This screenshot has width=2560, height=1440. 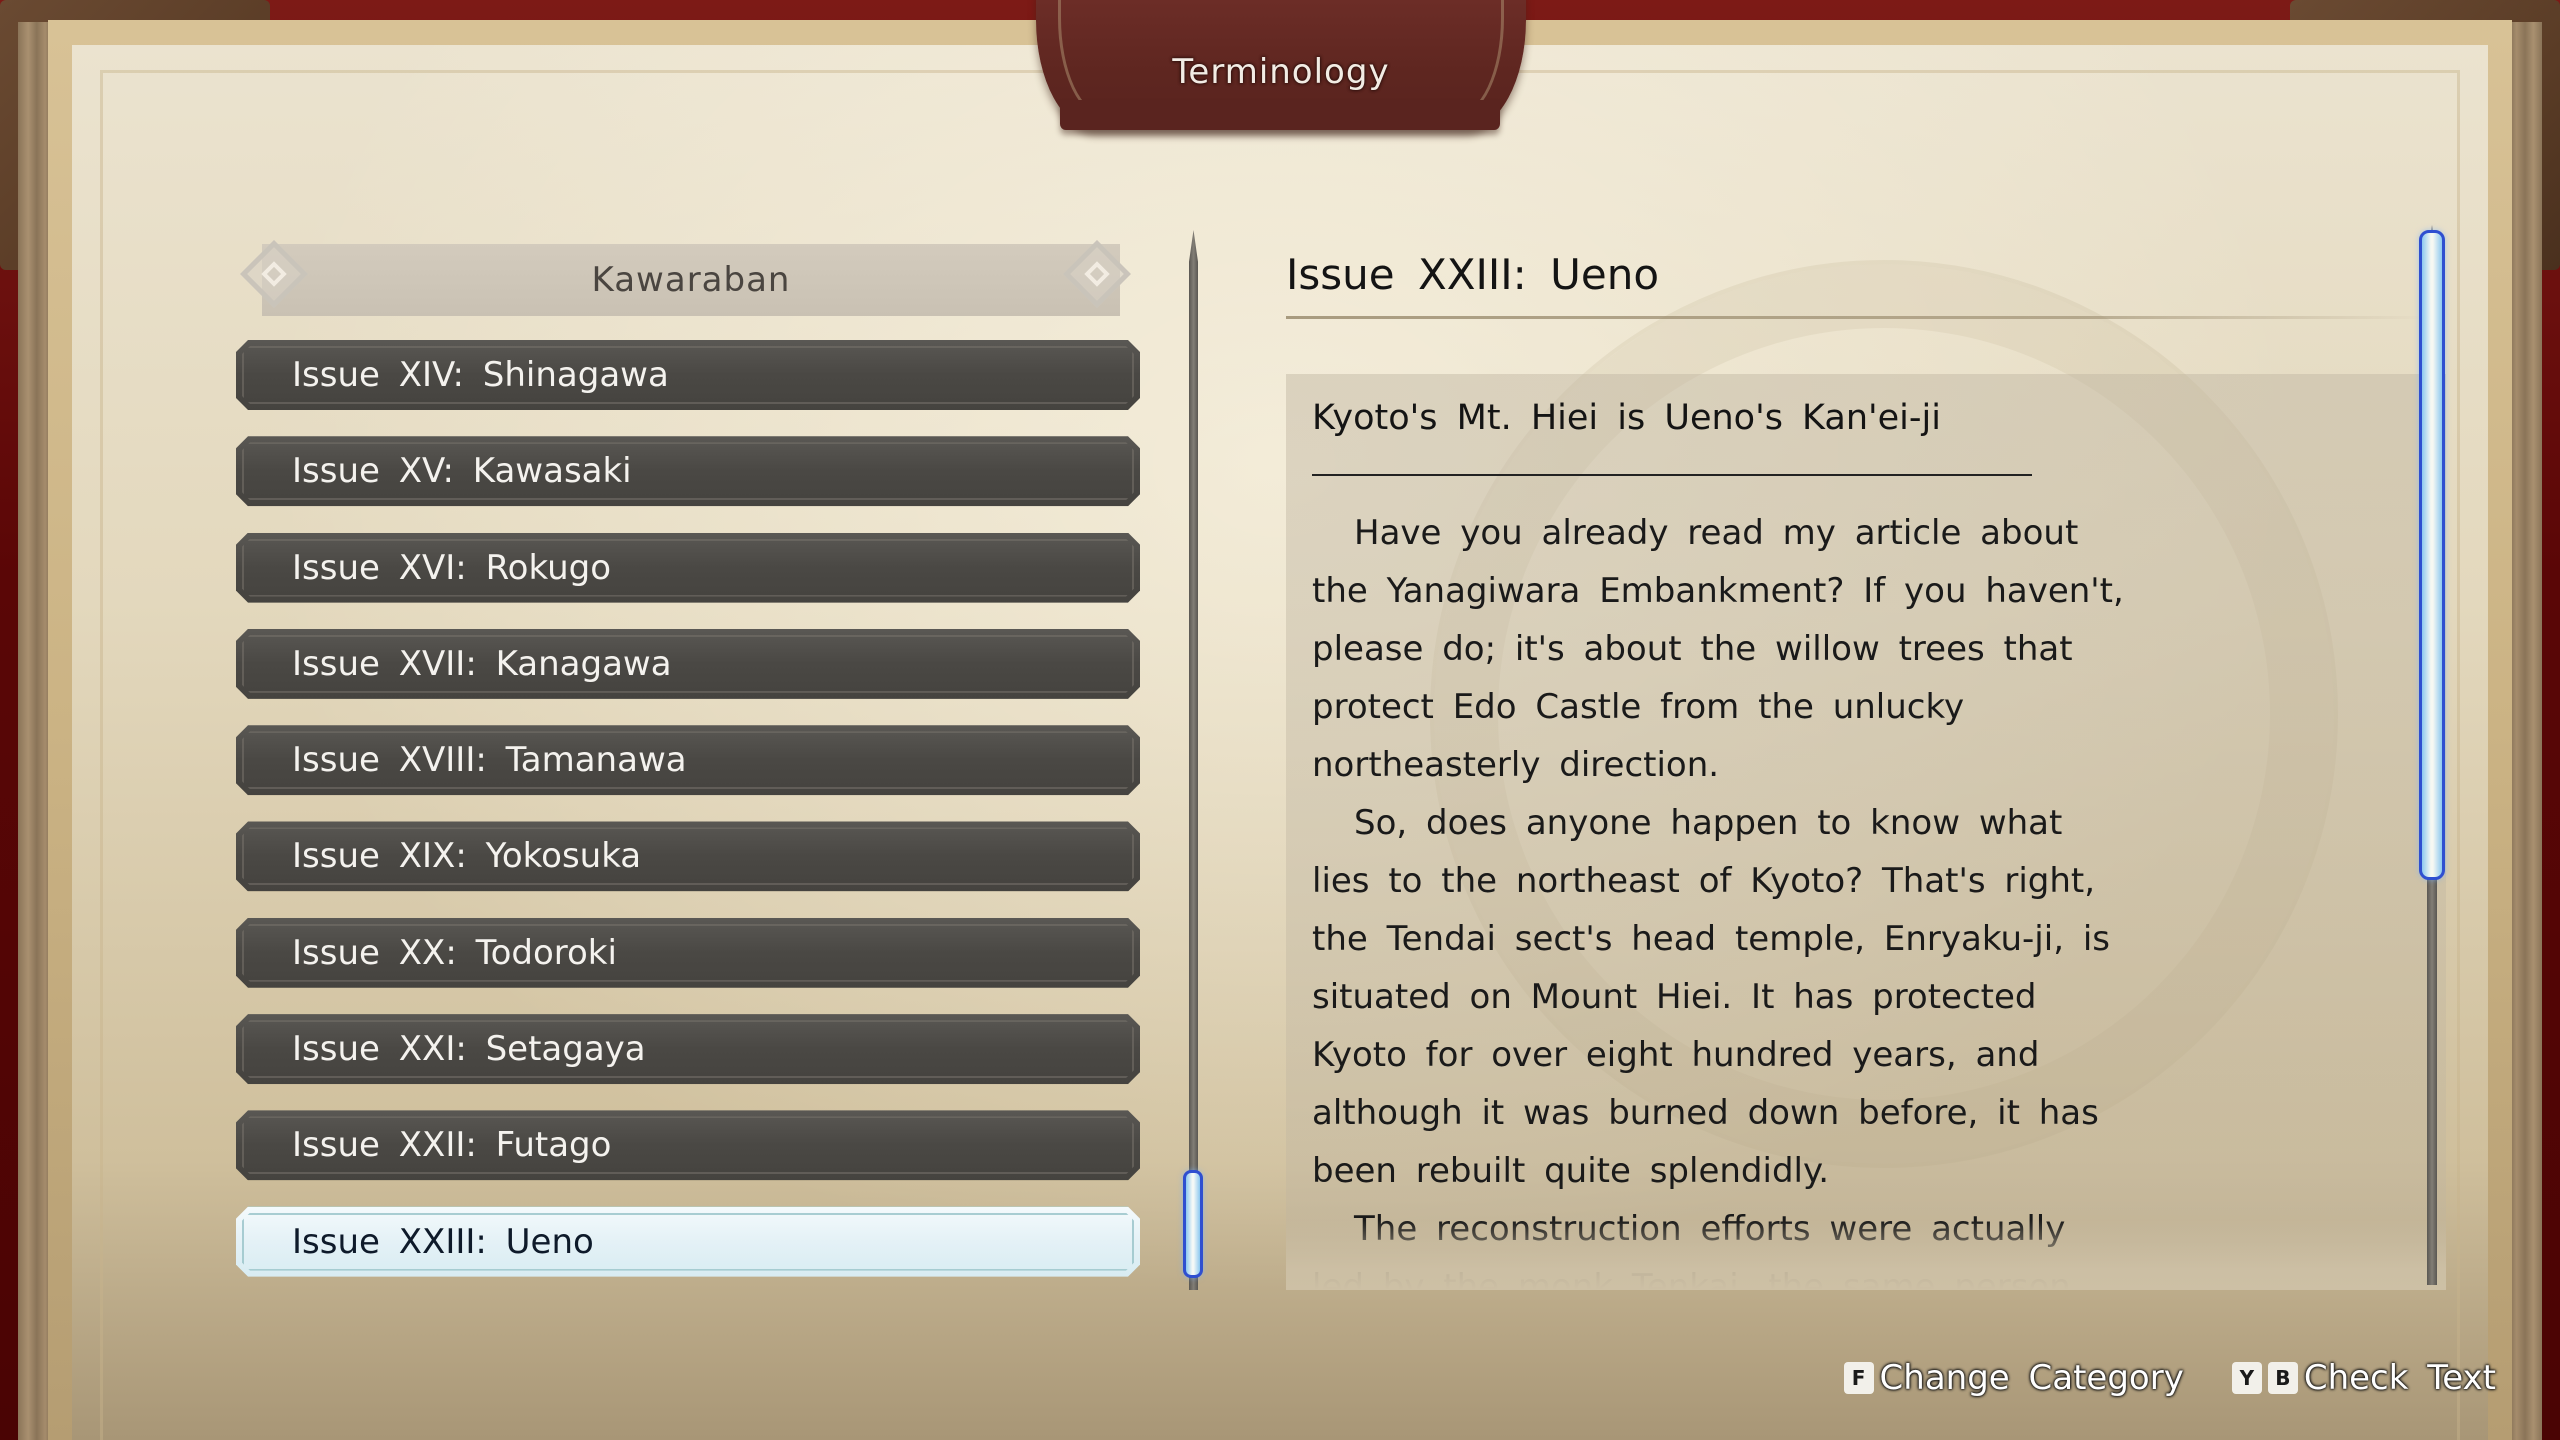 I want to click on key-b-icon: B, so click(x=2282, y=1378).